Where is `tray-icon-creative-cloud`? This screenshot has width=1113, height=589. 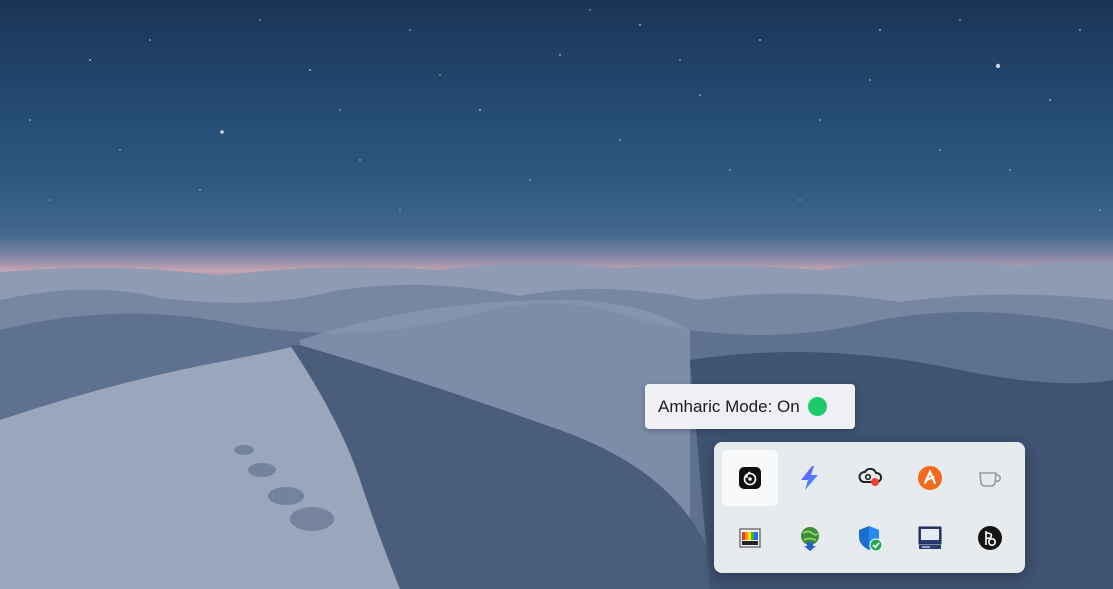 tray-icon-creative-cloud is located at coordinates (870, 478).